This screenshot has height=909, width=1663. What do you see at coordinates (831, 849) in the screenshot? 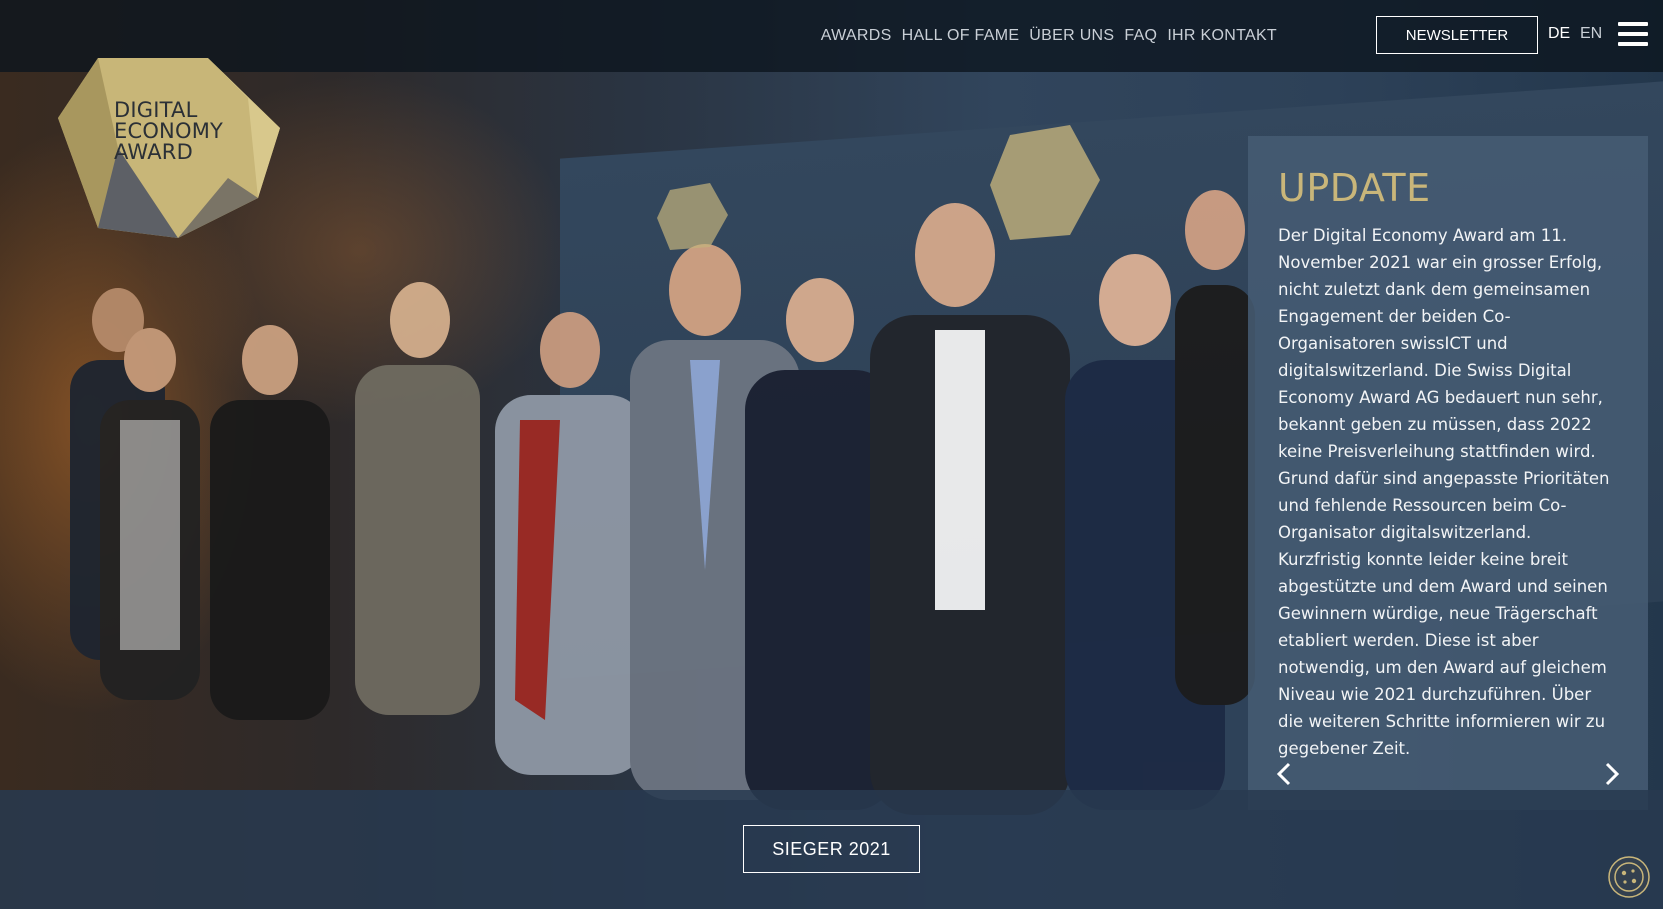
I see `sieger-2021-button: SIEGER 2021` at bounding box center [831, 849].